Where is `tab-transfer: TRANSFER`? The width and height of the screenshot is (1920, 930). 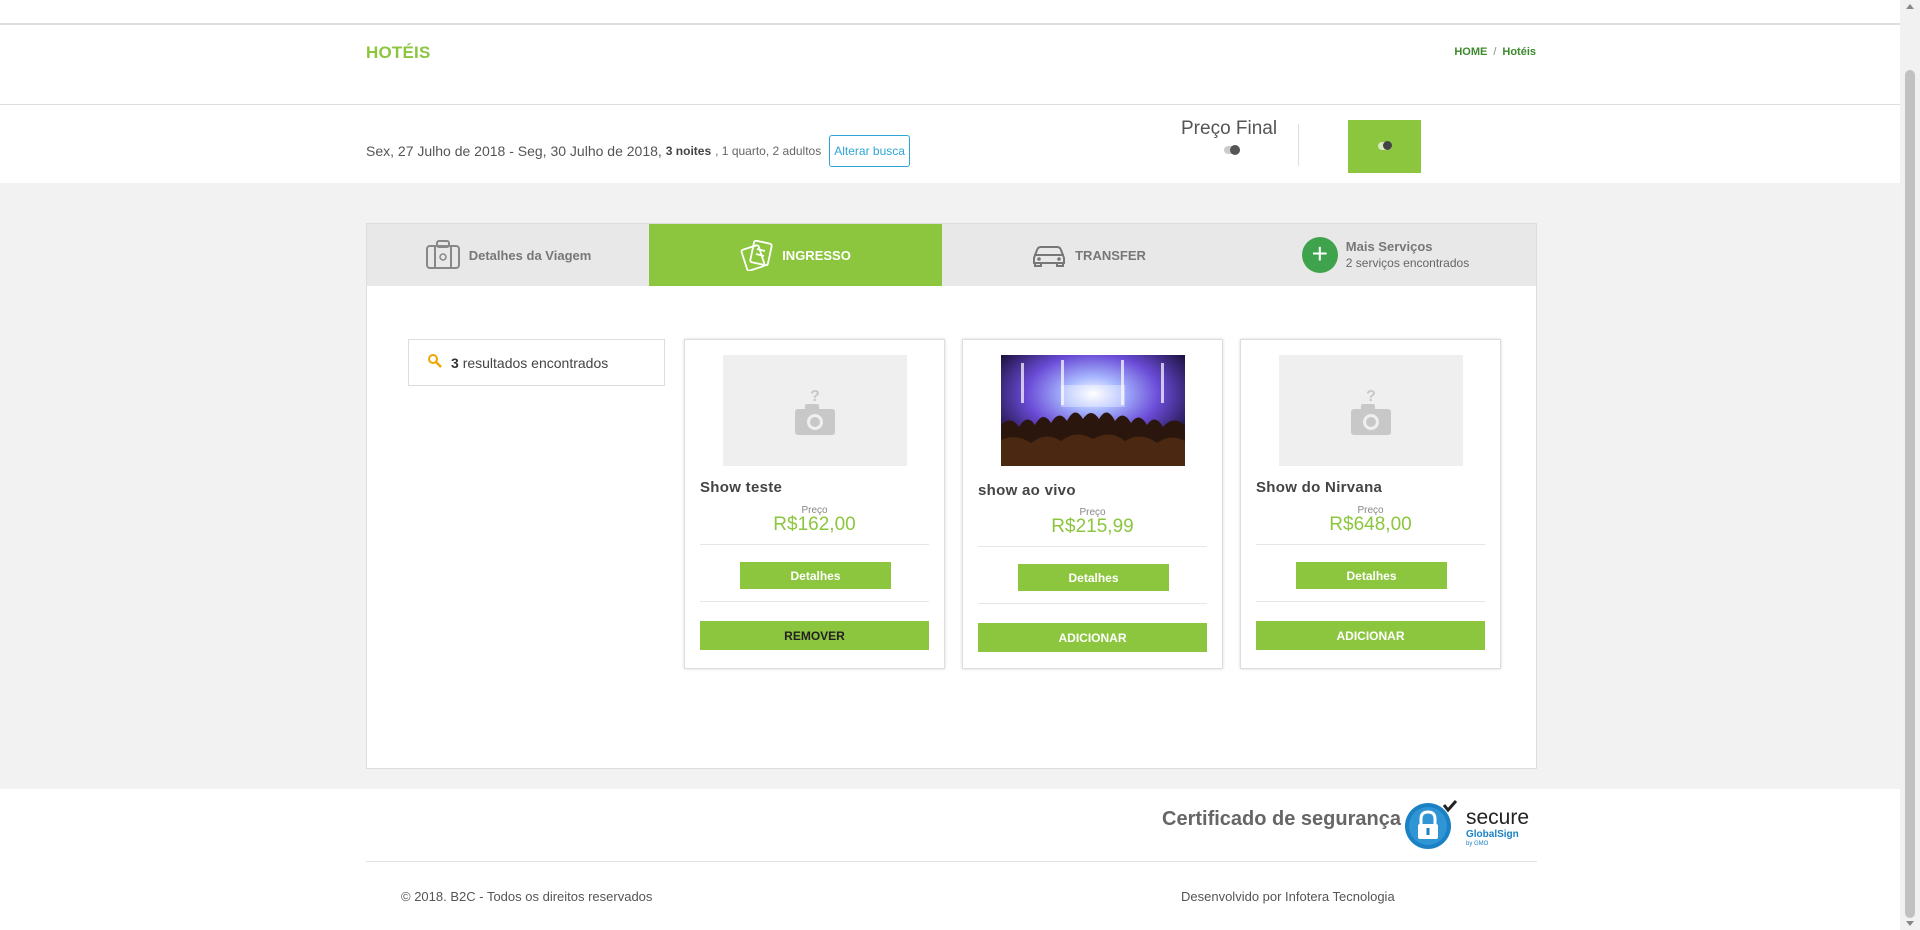
tab-transfer: TRANSFER is located at coordinates (1088, 255).